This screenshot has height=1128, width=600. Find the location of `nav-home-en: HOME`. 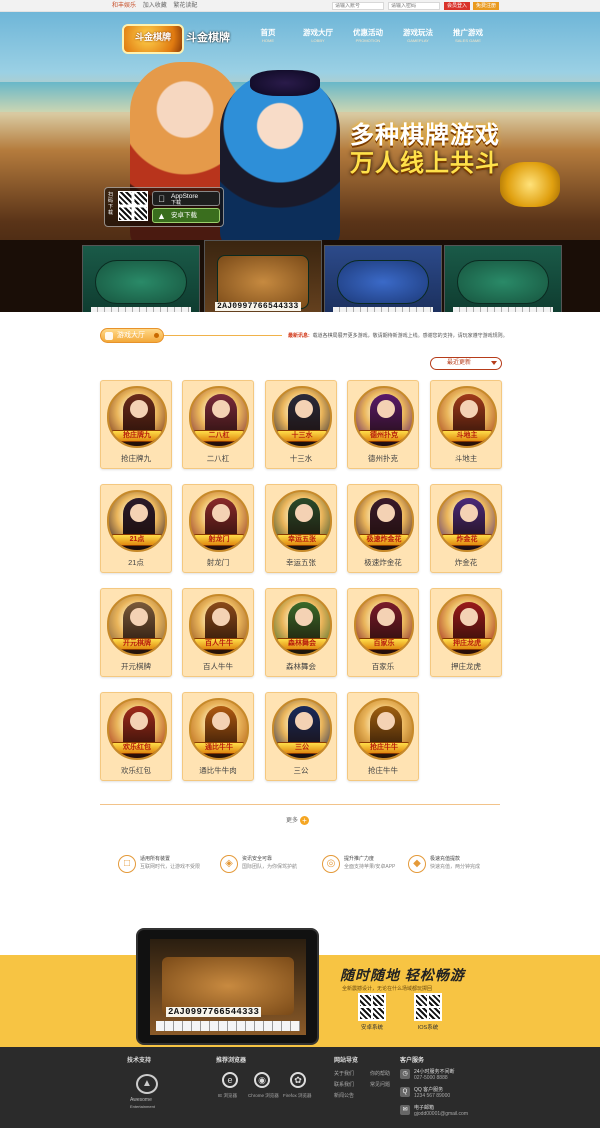

nav-home-en: HOME is located at coordinates (268, 40).